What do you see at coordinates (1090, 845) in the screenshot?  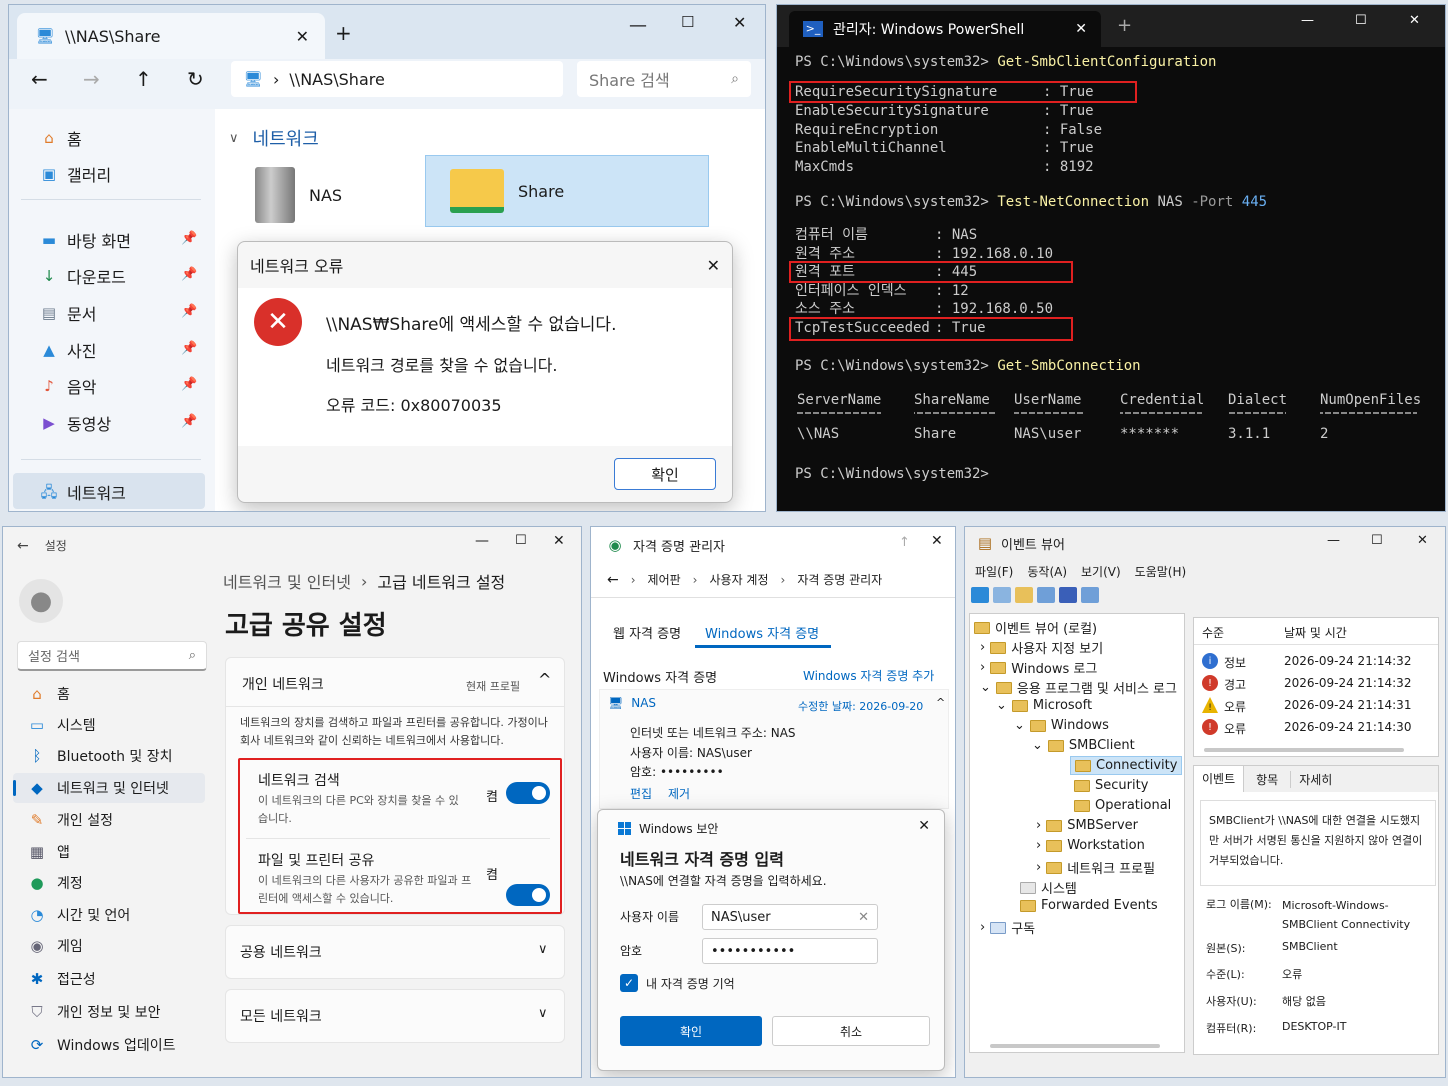 I see `tree-node: › Workstation` at bounding box center [1090, 845].